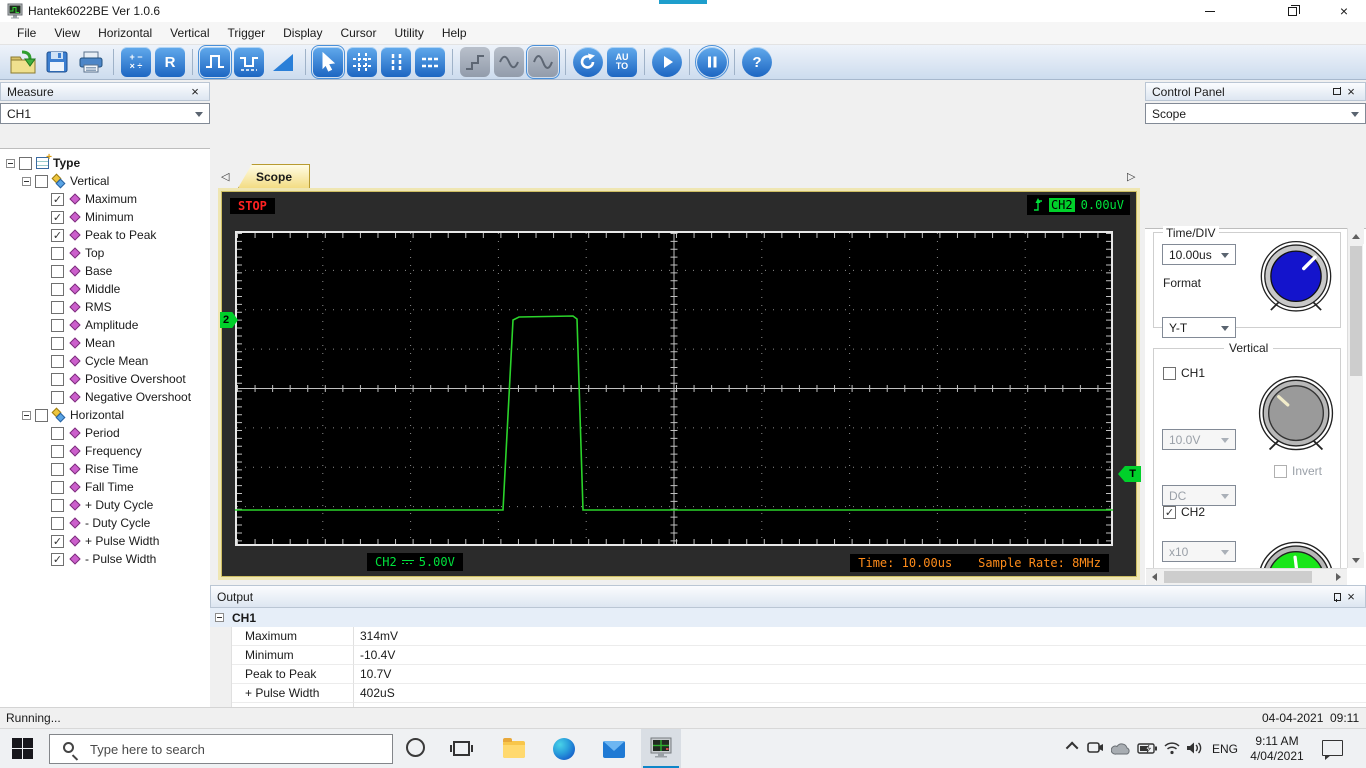  I want to click on taskbar-search-input: Type here to search, so click(221, 749).